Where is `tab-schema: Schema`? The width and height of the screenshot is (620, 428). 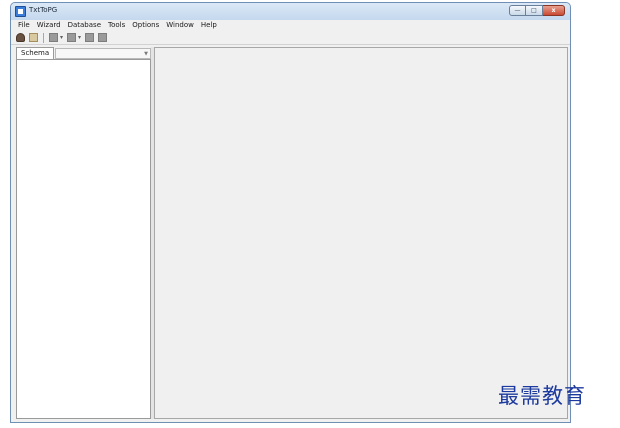
tab-schema: Schema is located at coordinates (35, 53).